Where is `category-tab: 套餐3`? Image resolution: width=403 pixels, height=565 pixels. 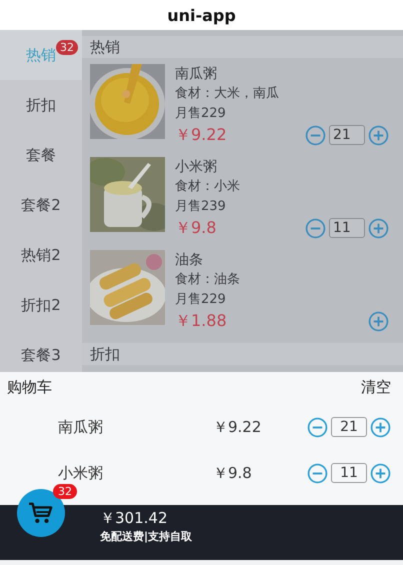
category-tab: 套餐3 is located at coordinates (41, 351).